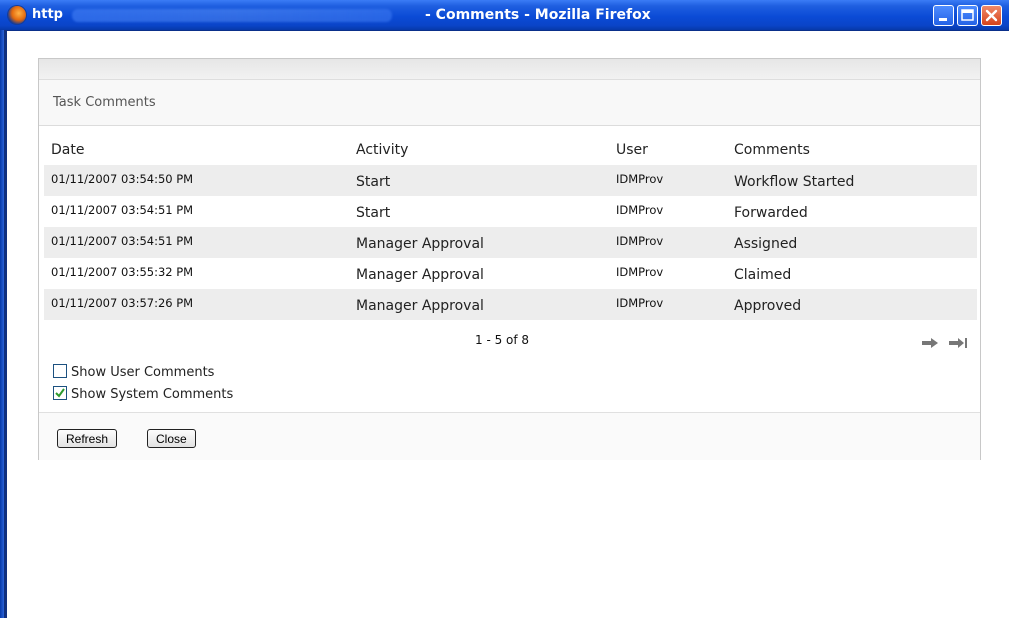  What do you see at coordinates (87, 438) in the screenshot?
I see `refresh-button: Refresh` at bounding box center [87, 438].